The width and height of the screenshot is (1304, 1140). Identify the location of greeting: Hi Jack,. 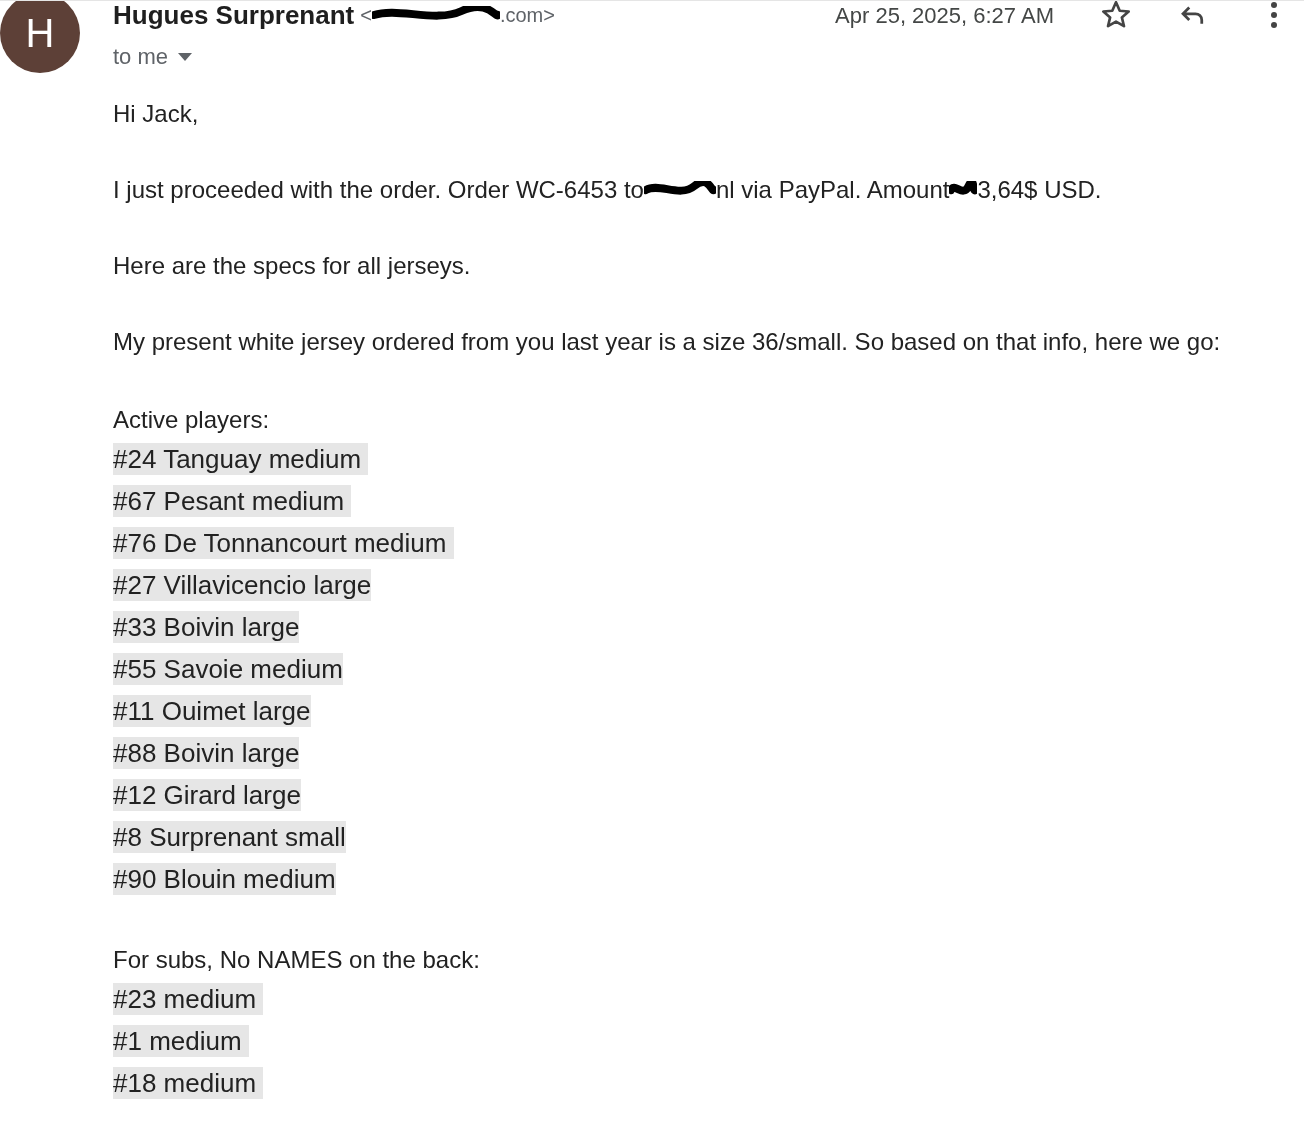
(156, 114).